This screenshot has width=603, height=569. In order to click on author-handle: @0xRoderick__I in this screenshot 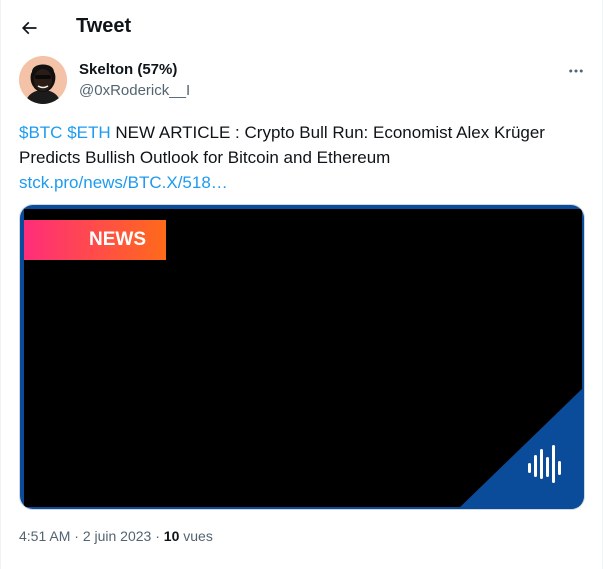, I will do `click(134, 90)`.